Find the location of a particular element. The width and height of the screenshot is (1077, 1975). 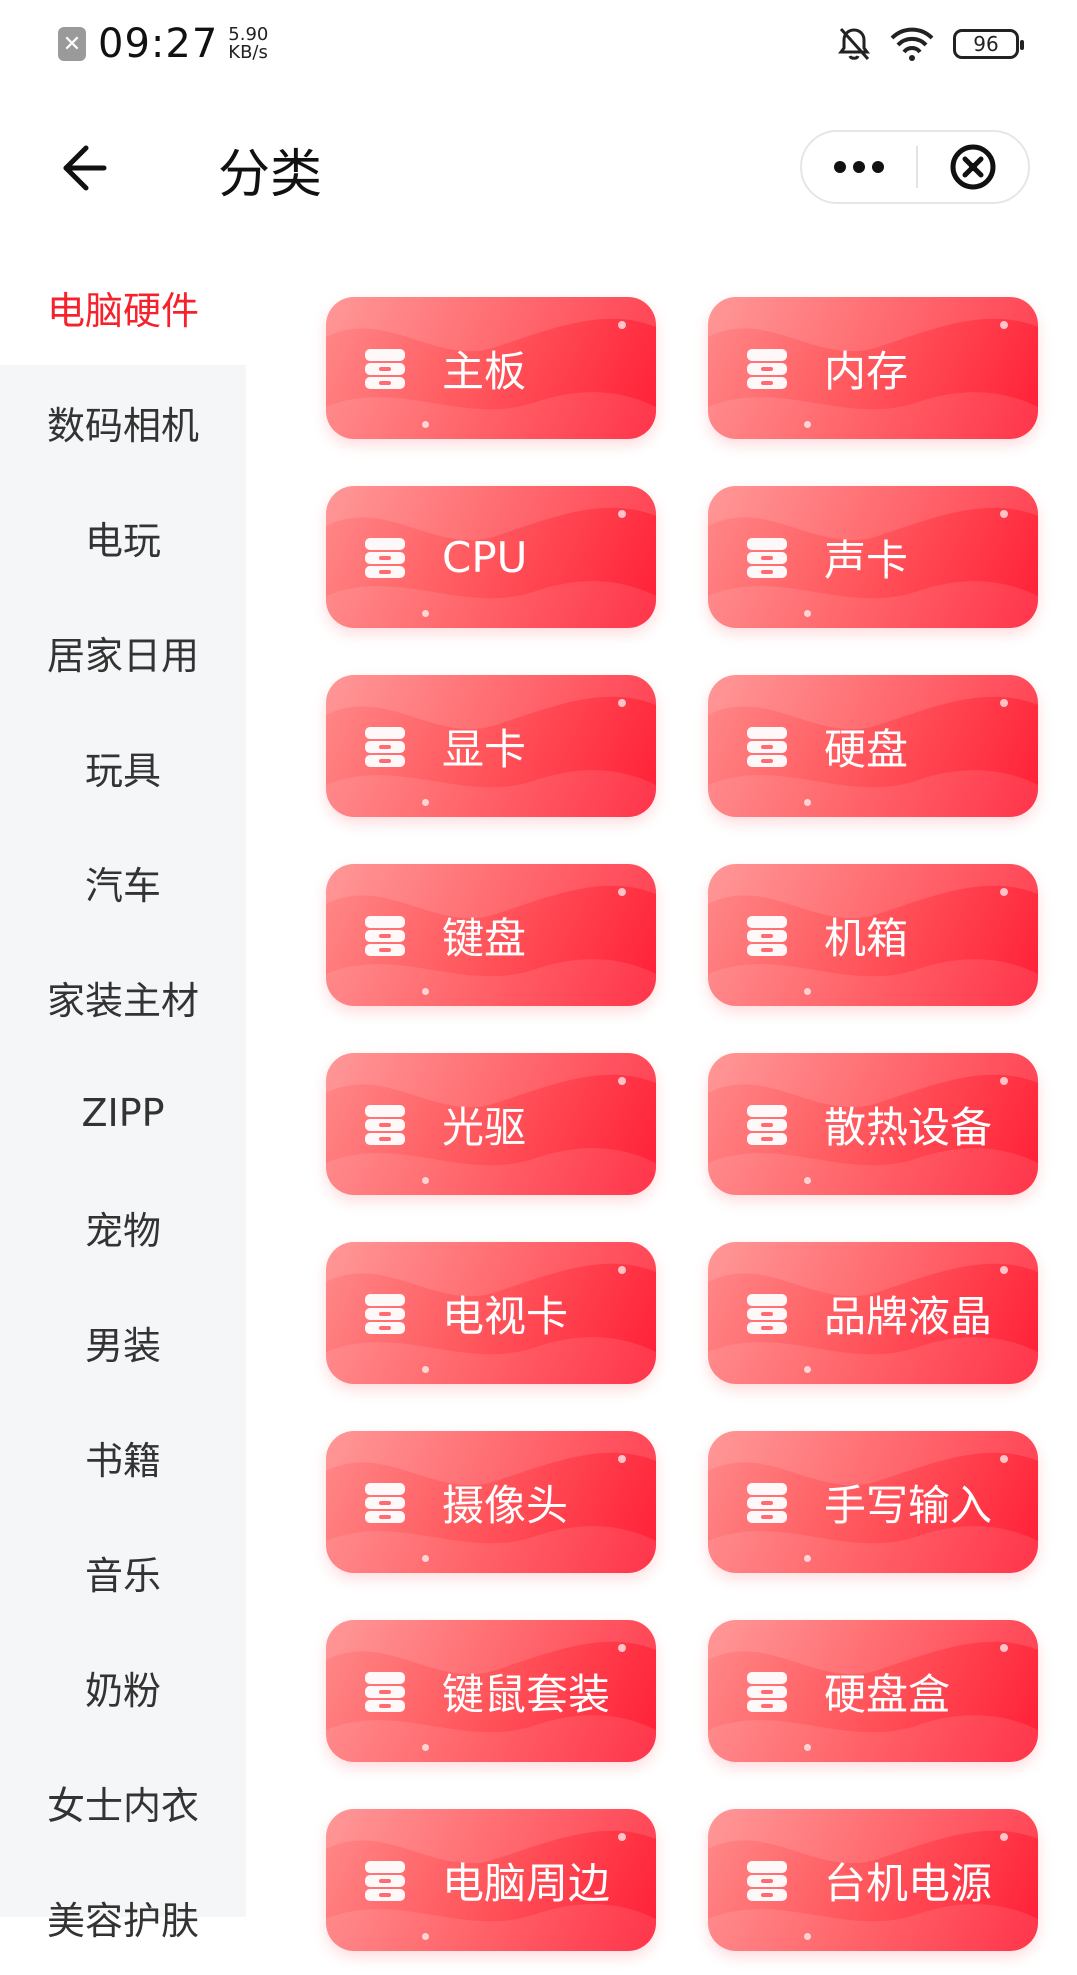

subcategory-tile: 机箱 is located at coordinates (873, 935).